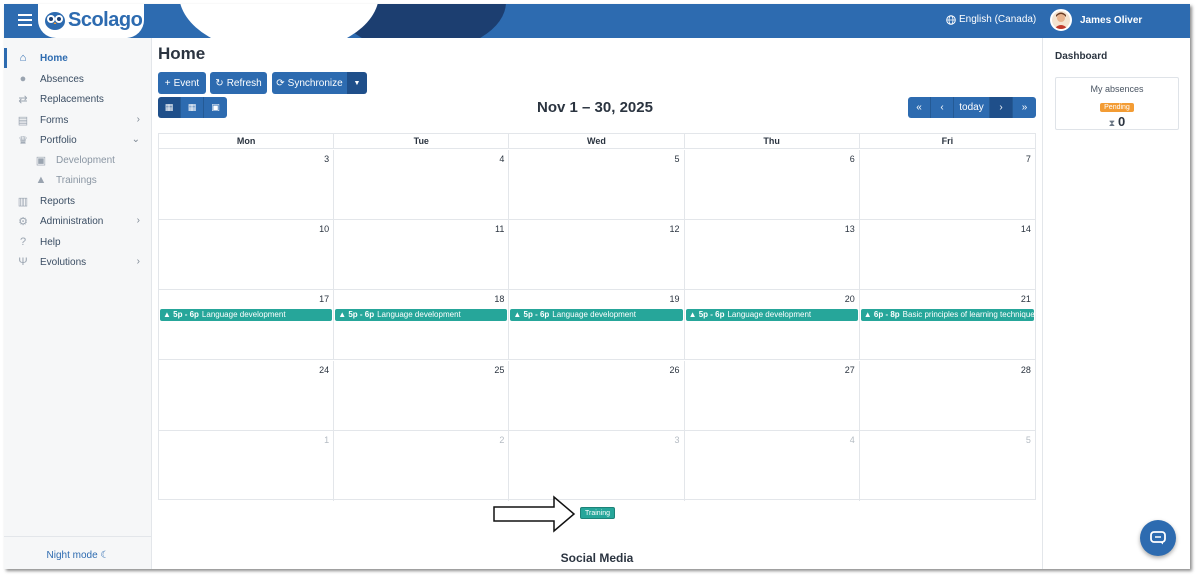  I want to click on language-selector: English (Canada), so click(991, 19).